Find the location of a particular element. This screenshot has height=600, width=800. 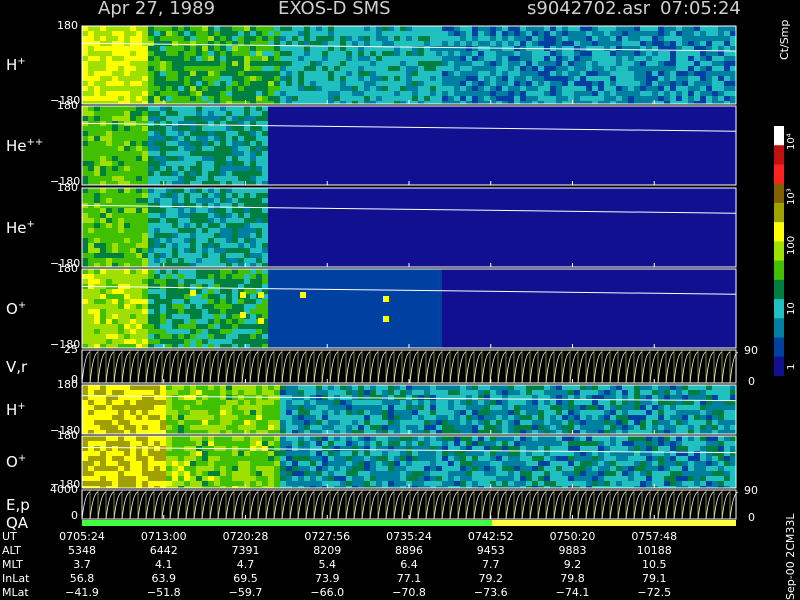

footer-label: ALT is located at coordinates (11, 550).